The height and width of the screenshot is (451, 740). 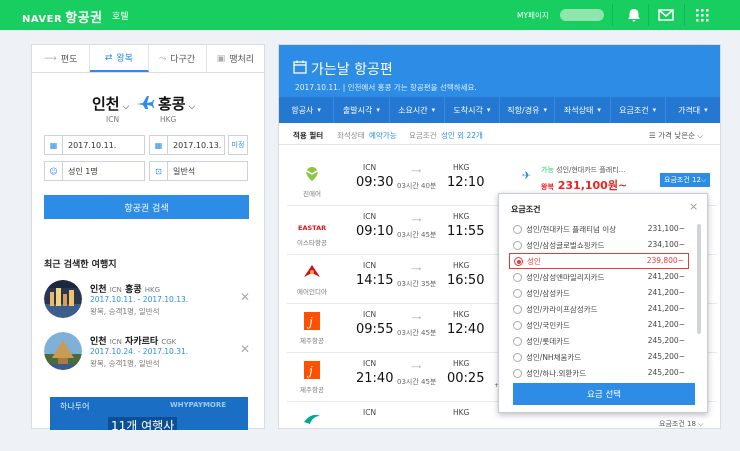 I want to click on seat-icon: ⊡, so click(x=159, y=171).